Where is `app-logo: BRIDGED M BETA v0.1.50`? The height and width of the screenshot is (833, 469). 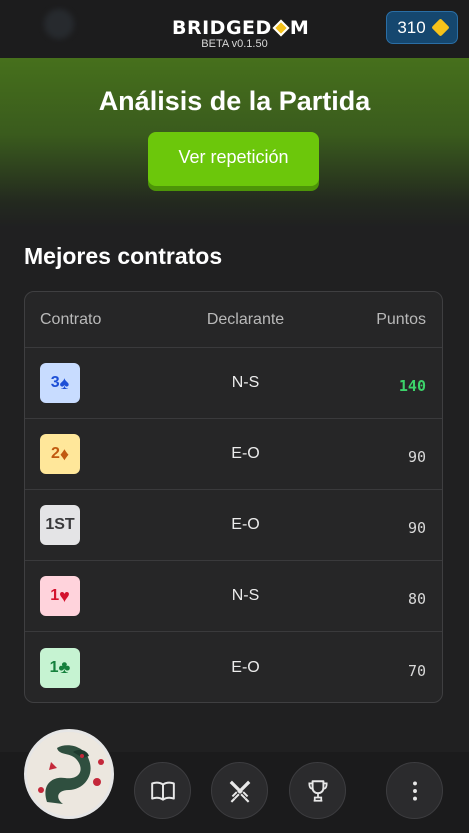
app-logo: BRIDGED M BETA v0.1.50 is located at coordinates (241, 33).